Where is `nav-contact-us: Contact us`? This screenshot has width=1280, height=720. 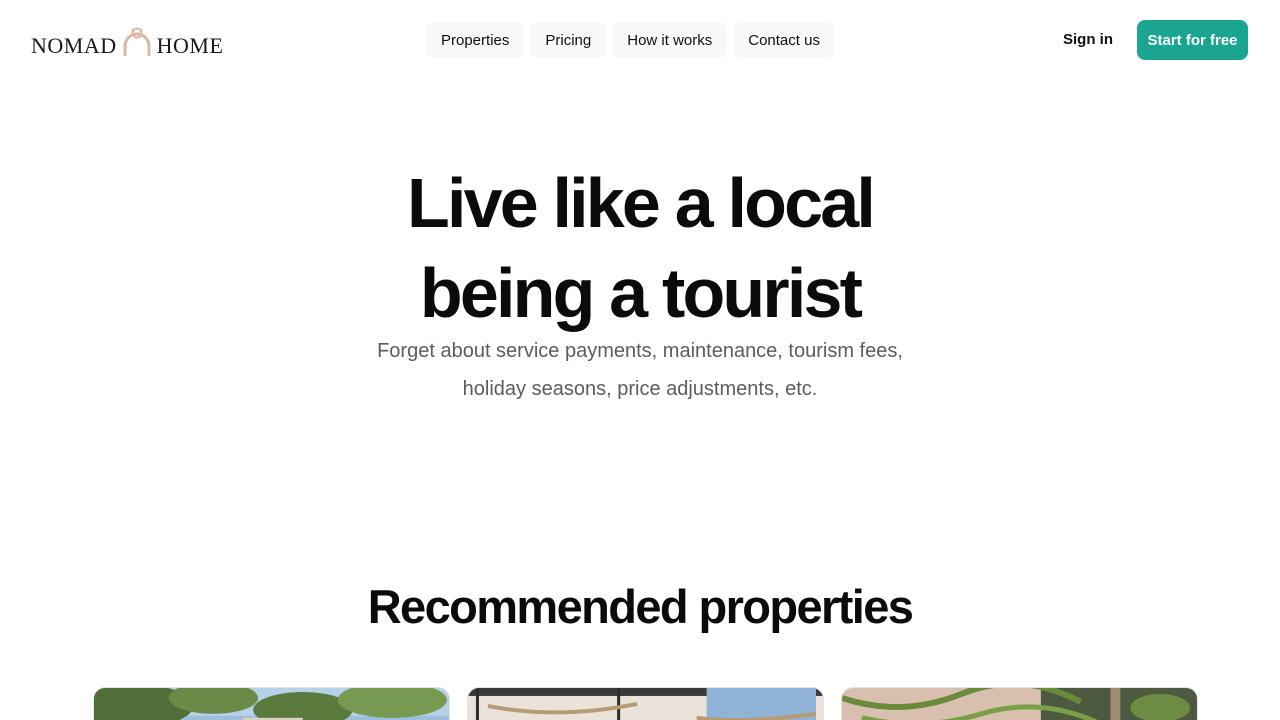 nav-contact-us: Contact us is located at coordinates (784, 40).